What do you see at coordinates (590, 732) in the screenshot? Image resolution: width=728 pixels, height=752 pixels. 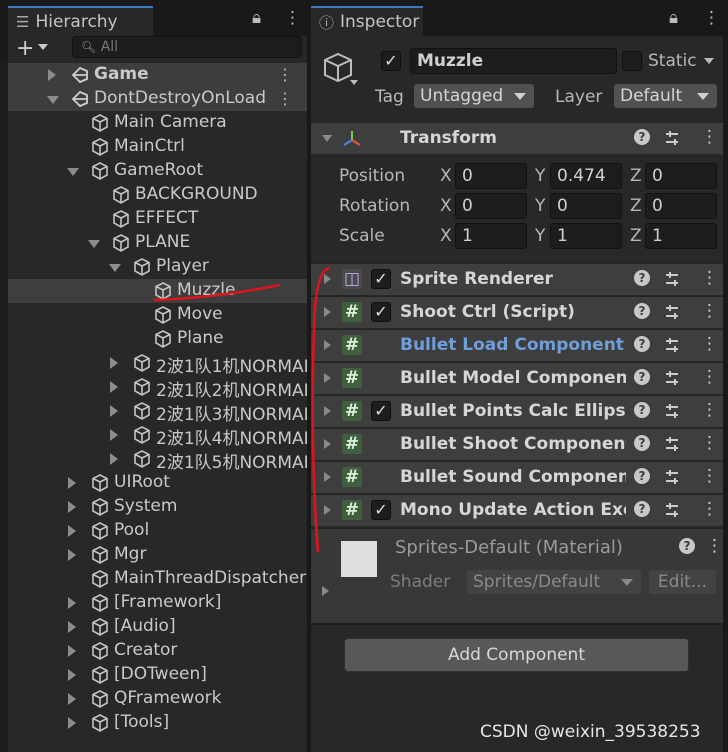 I see `watermark: CSDN @weixin_39538253` at bounding box center [590, 732].